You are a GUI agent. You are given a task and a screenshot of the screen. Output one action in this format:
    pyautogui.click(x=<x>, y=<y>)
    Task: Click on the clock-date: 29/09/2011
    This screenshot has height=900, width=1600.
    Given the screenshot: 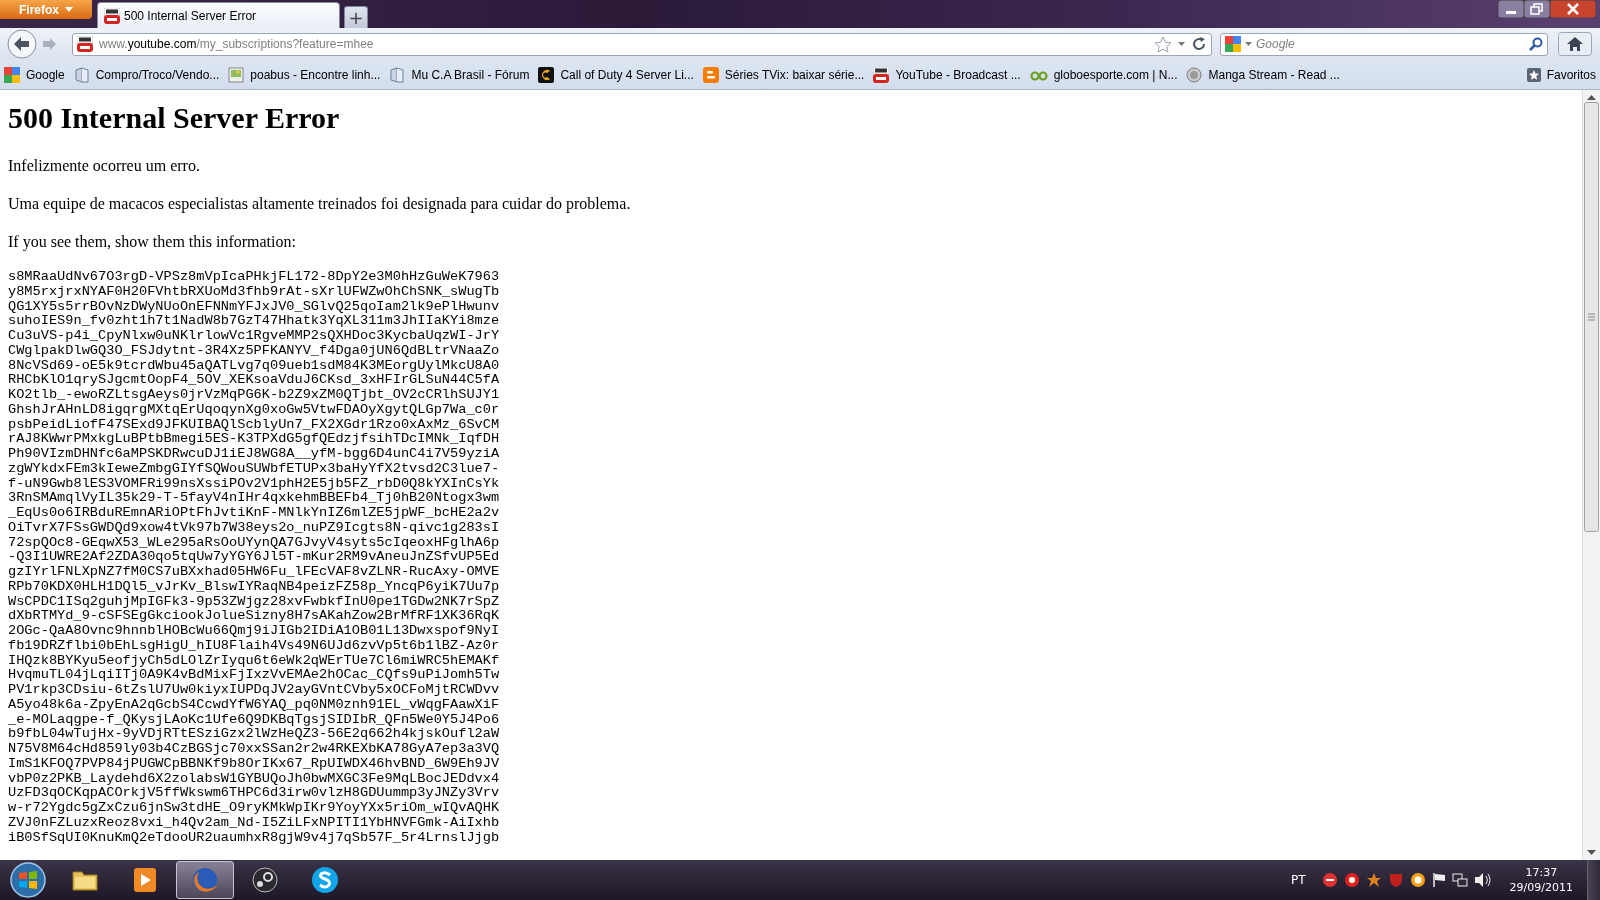 What is the action you would take?
    pyautogui.click(x=1541, y=887)
    